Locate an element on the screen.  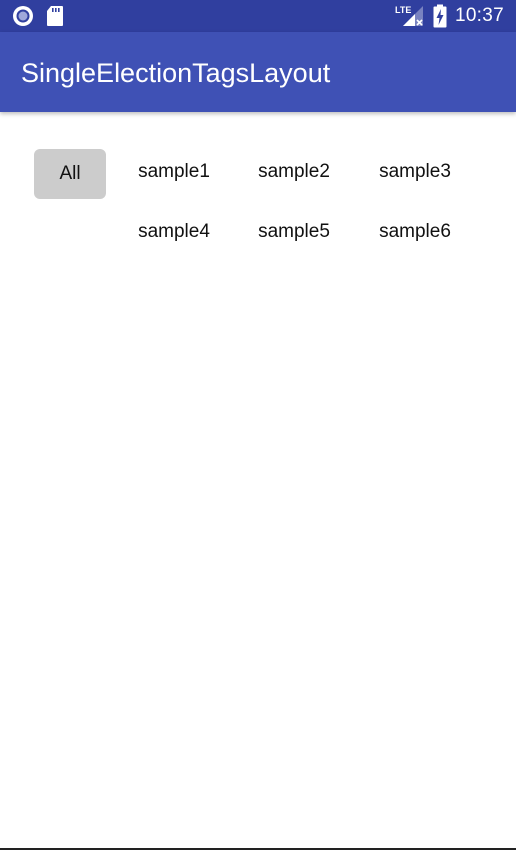
sd-card-icon is located at coordinates (55, 16).